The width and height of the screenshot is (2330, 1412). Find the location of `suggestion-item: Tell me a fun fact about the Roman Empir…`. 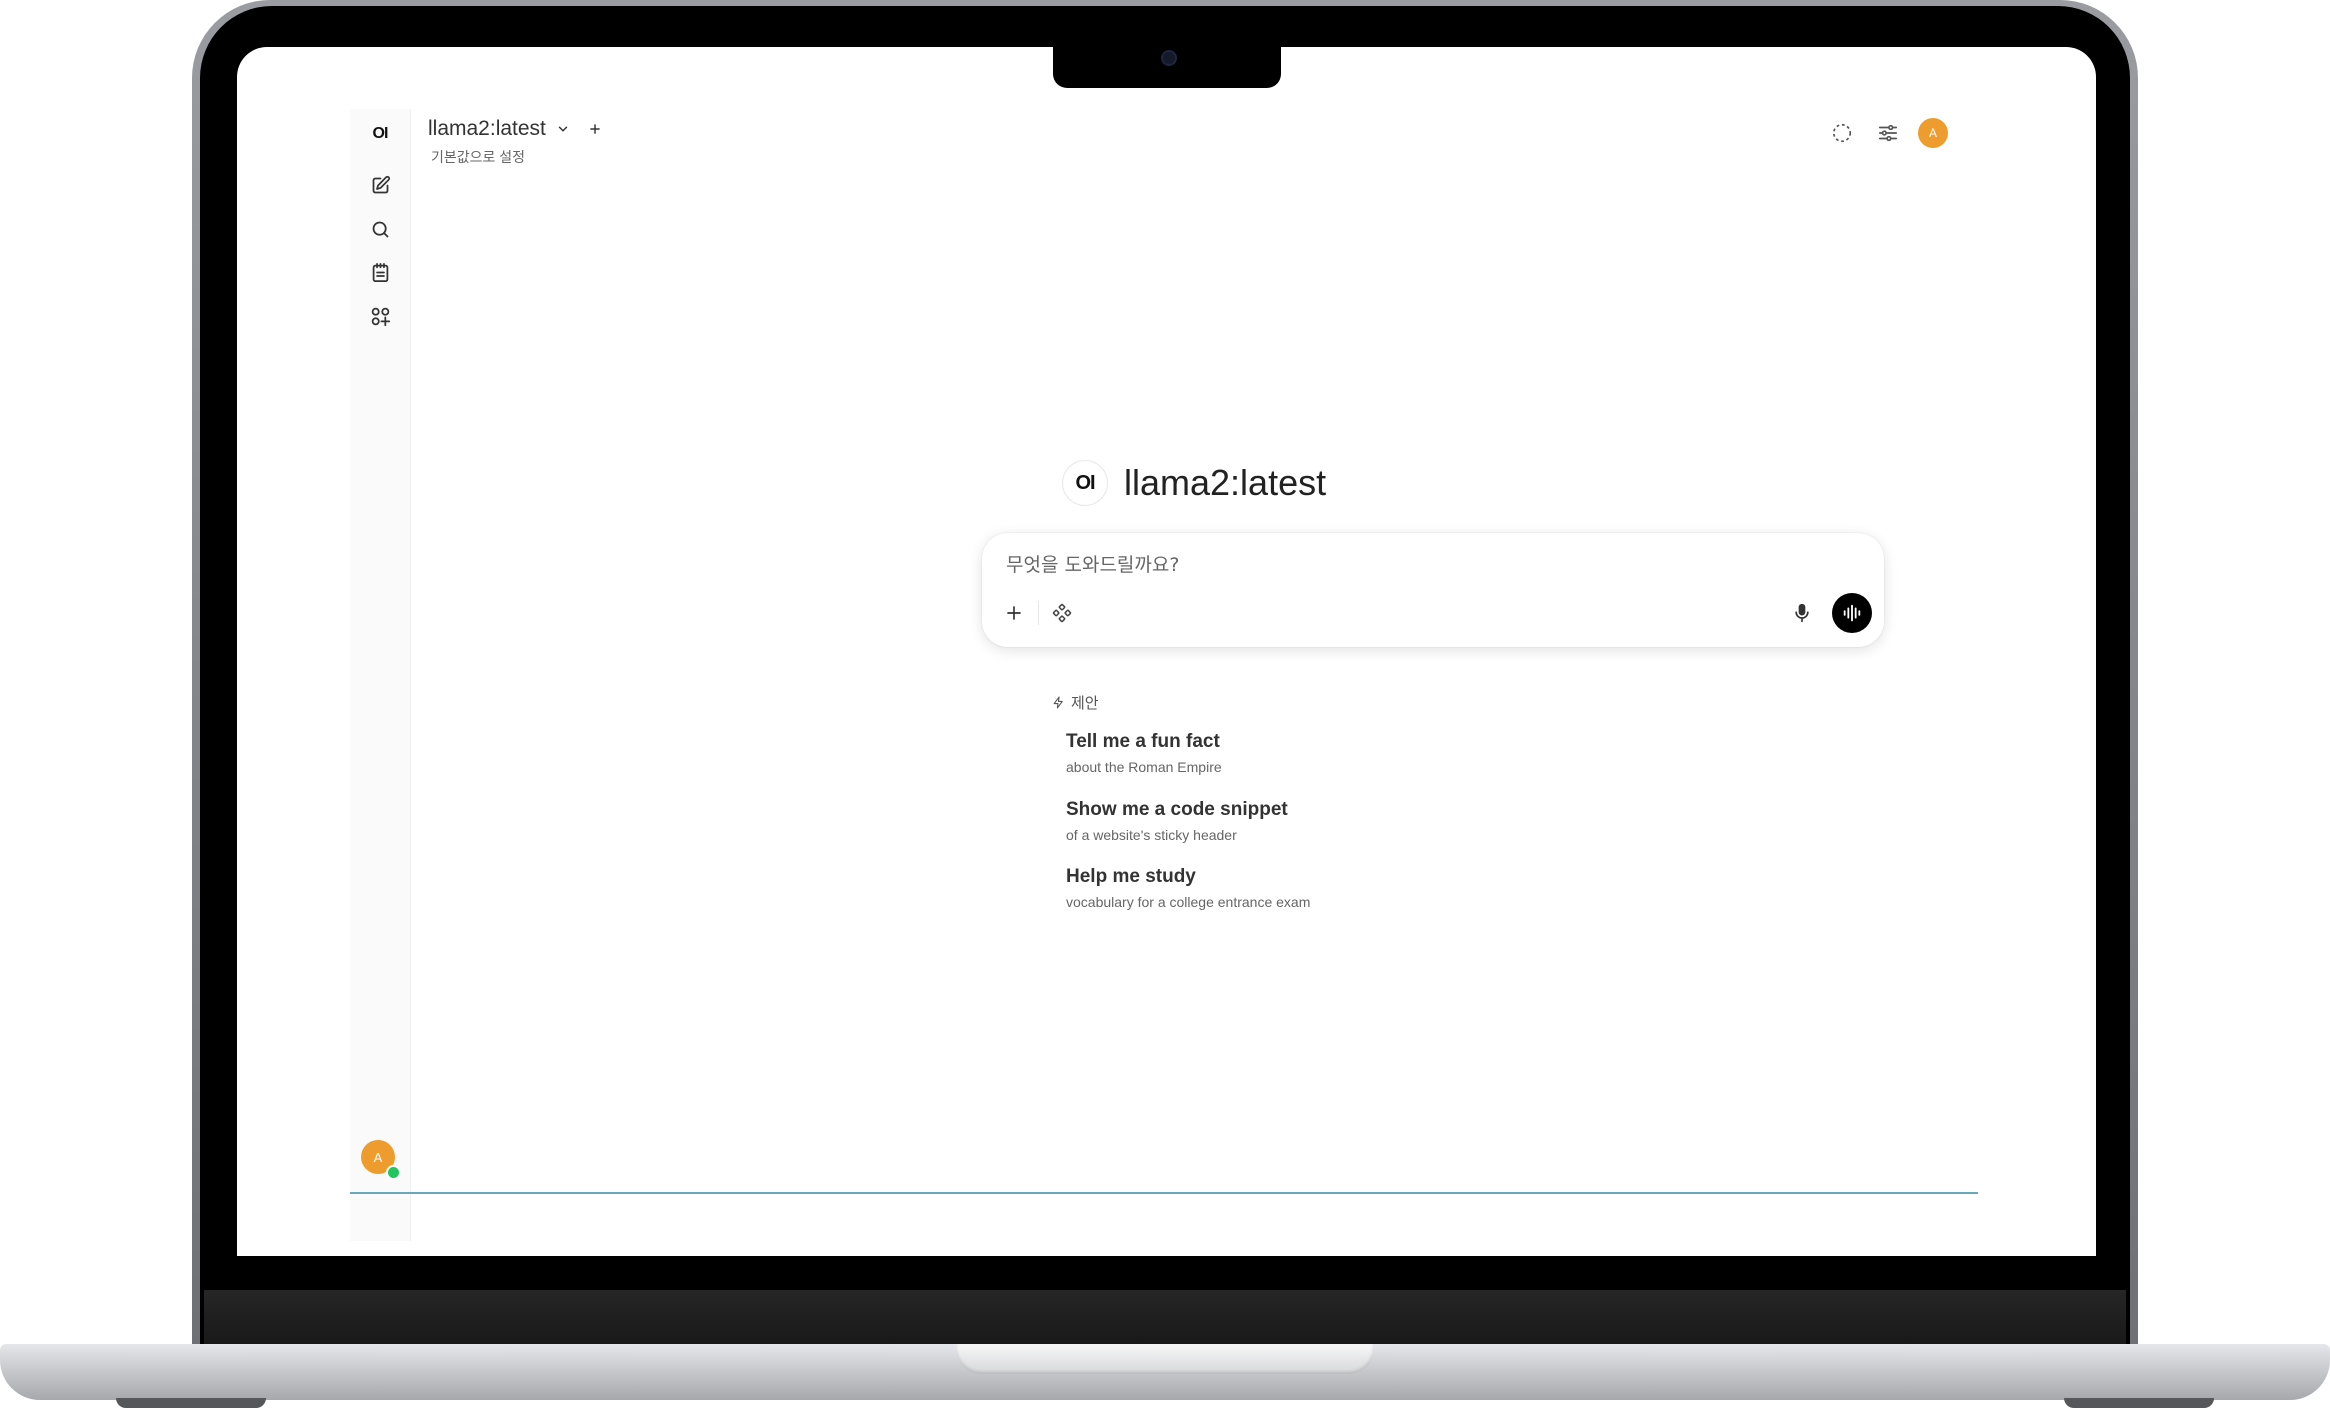

suggestion-item: Tell me a fun fact about the Roman Empir… is located at coordinates (1144, 753).